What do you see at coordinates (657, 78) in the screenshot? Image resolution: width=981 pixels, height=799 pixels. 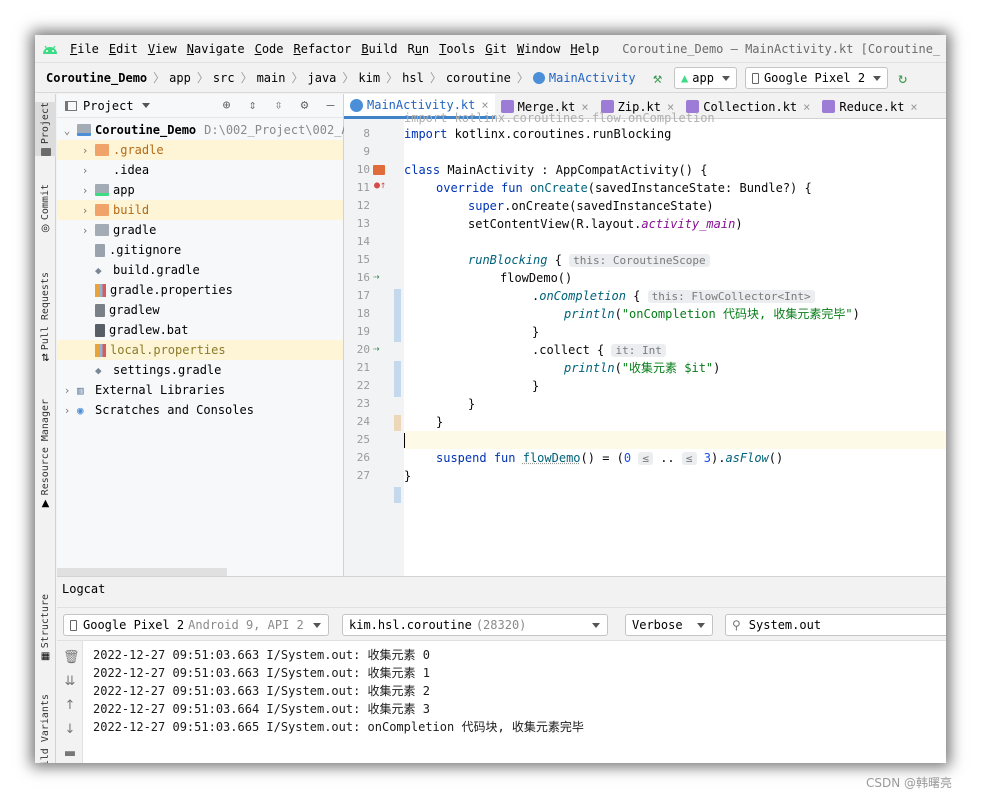 I see `hammer-icon: ⚒` at bounding box center [657, 78].